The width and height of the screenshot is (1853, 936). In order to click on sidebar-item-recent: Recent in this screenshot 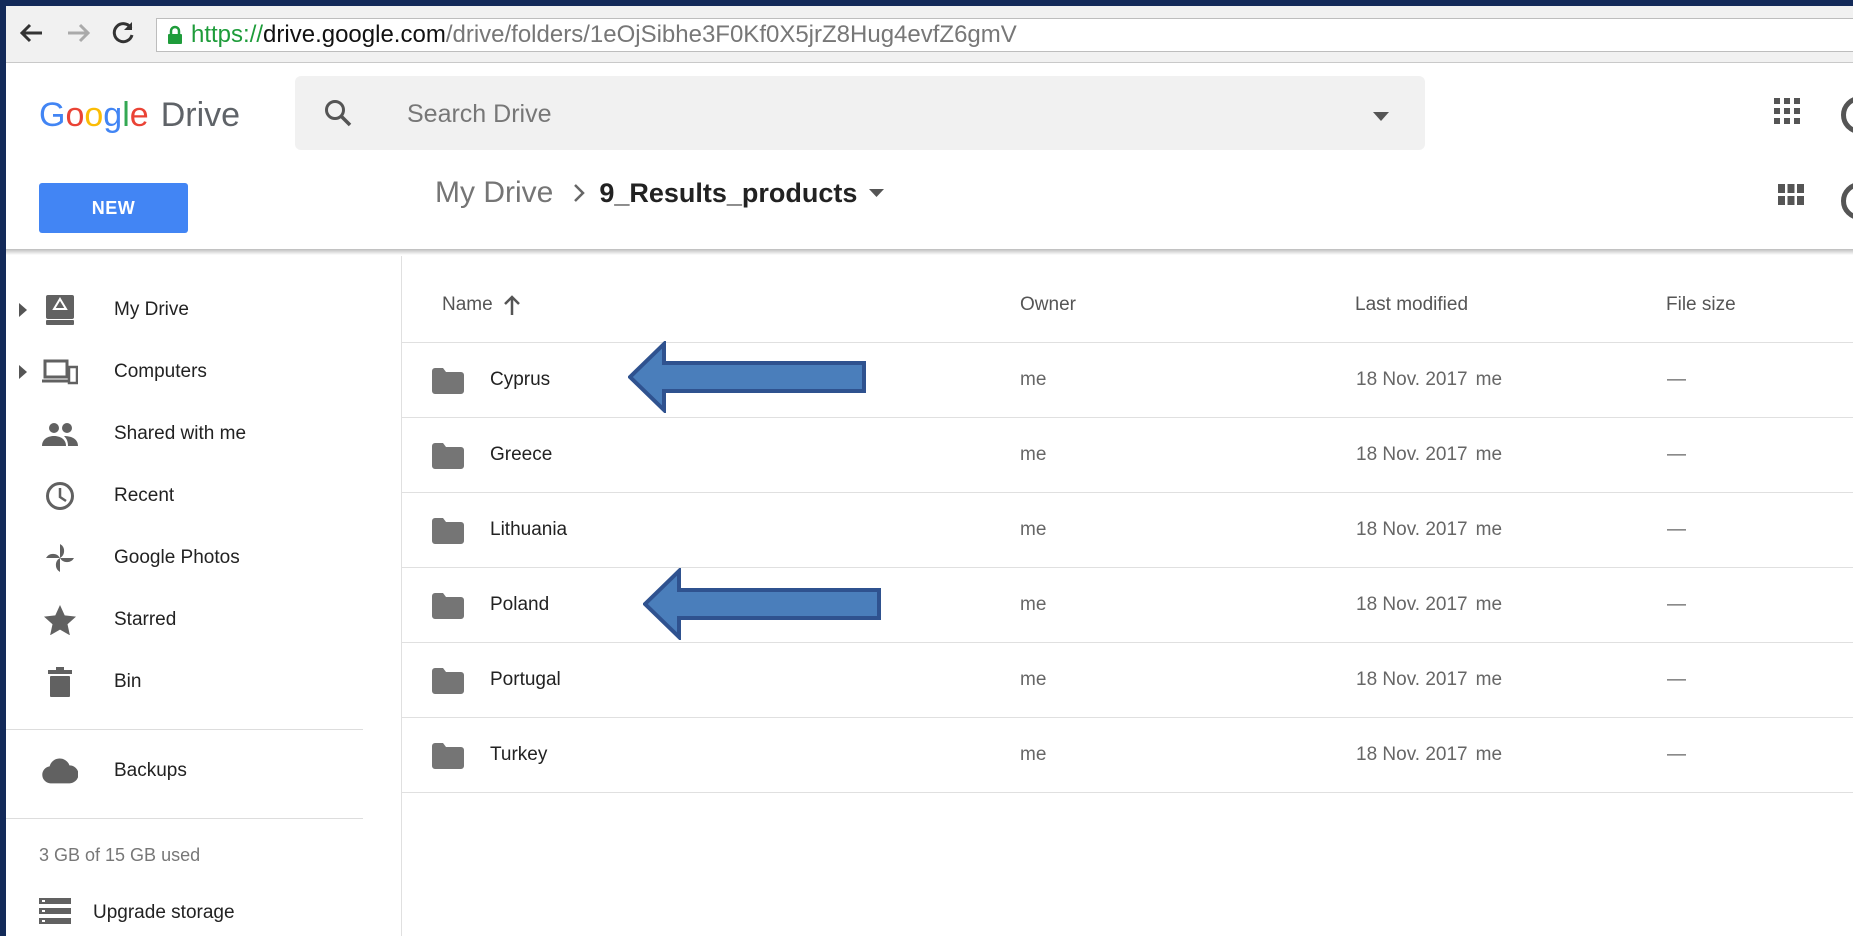, I will do `click(186, 496)`.